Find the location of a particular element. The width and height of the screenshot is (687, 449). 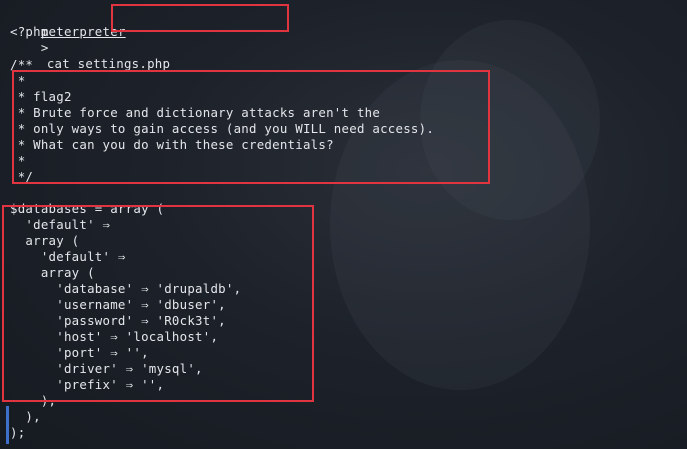

output-line: /** is located at coordinates (22, 64).